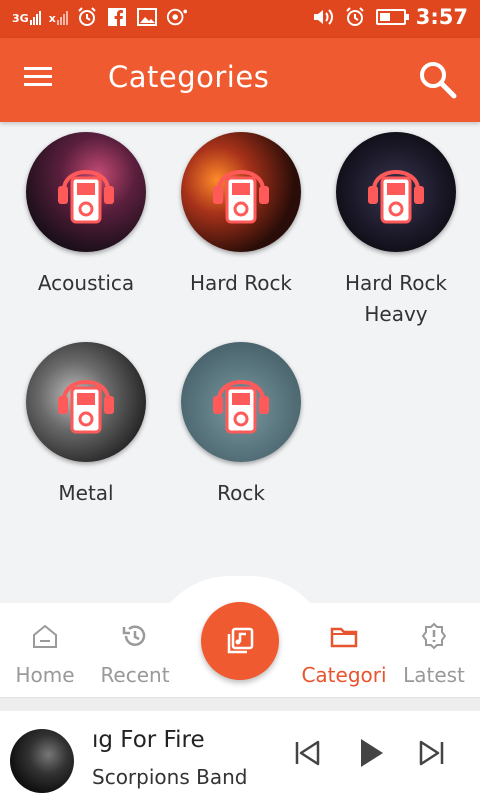 This screenshot has width=480, height=800. Describe the element at coordinates (135, 675) in the screenshot. I see `nav-label: Recent` at that location.